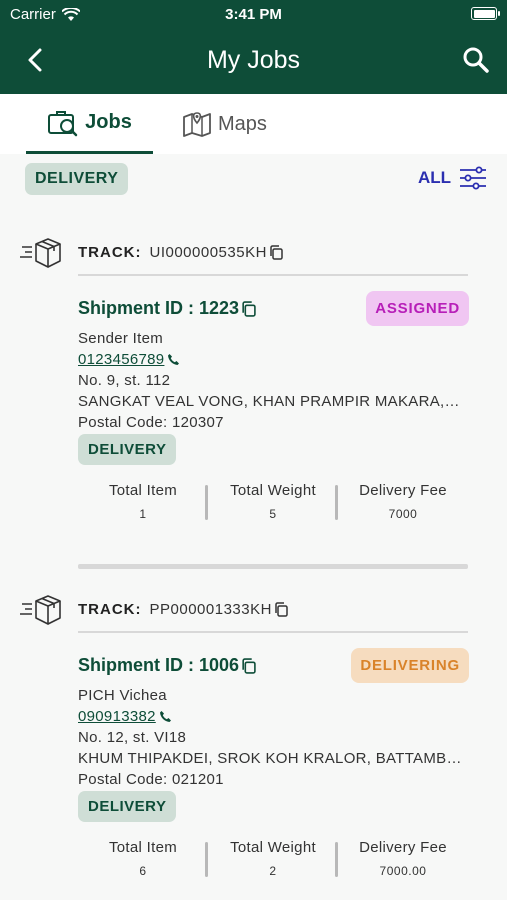 The width and height of the screenshot is (507, 900). I want to click on address-line-1: No. 12, st. VI18, so click(132, 737).